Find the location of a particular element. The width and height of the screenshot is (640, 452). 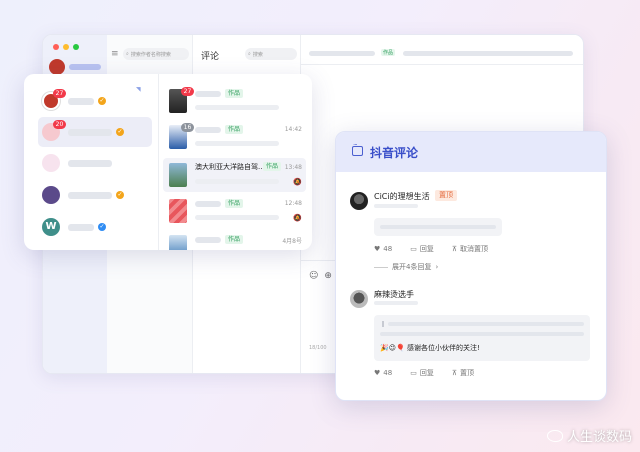

avatar: W is located at coordinates (51, 227).